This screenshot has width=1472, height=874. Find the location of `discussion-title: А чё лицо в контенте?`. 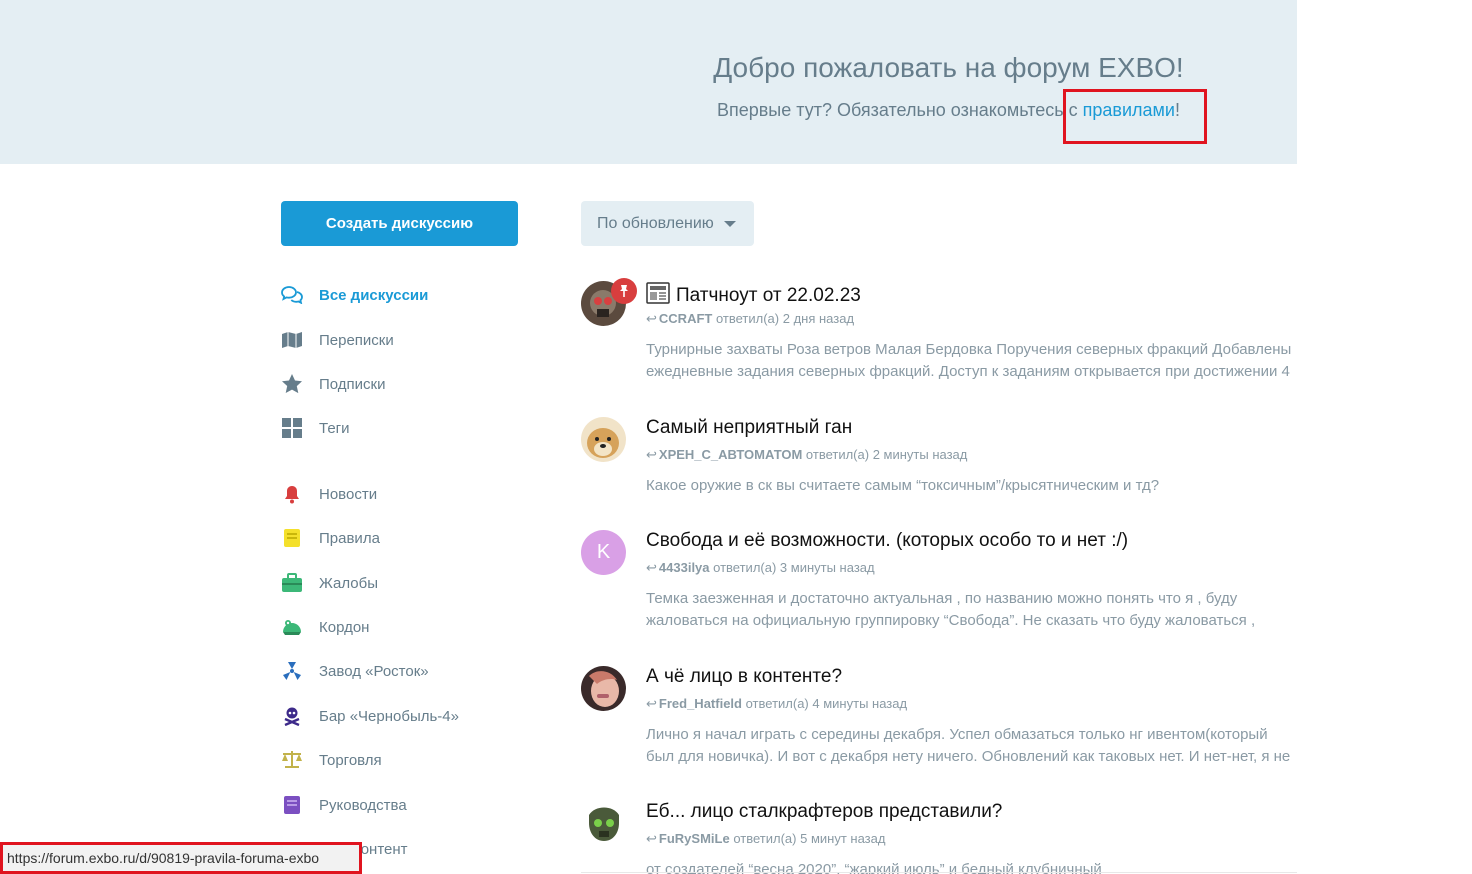

discussion-title: А чё лицо в контенте? is located at coordinates (744, 677).